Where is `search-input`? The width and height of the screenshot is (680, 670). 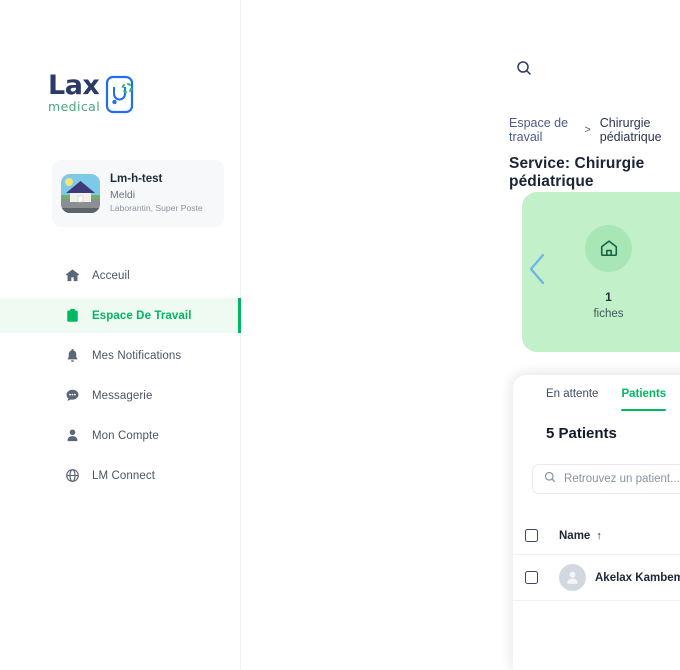
search-input is located at coordinates (622, 479).